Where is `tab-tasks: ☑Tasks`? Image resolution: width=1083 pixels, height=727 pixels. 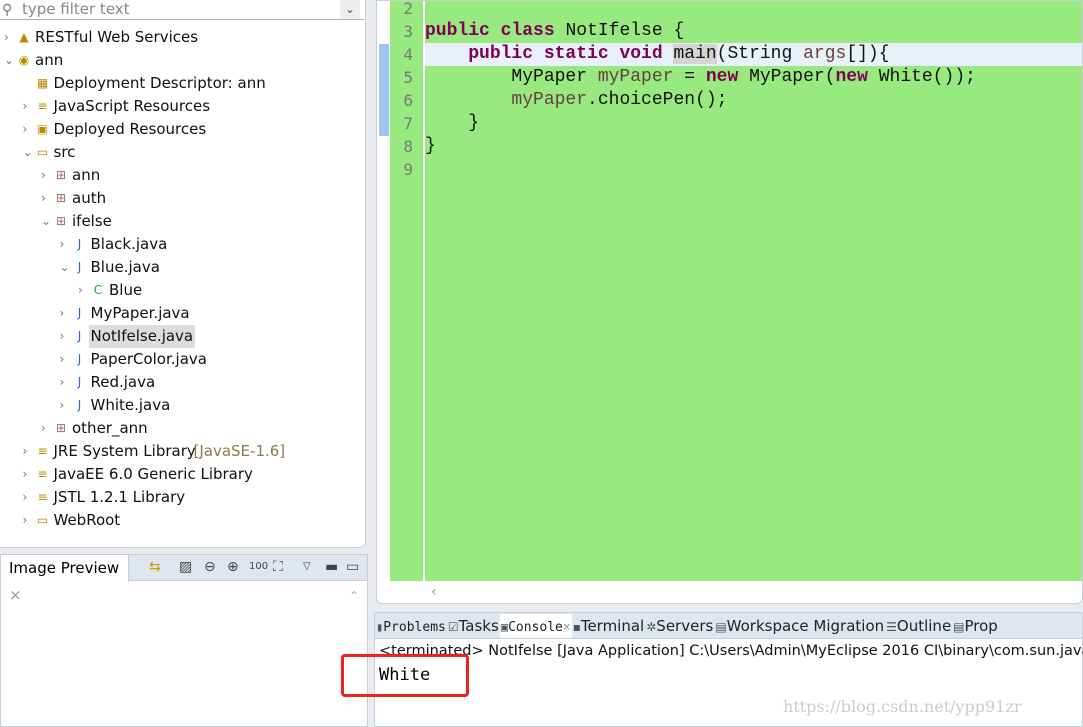 tab-tasks: ☑Tasks is located at coordinates (473, 625).